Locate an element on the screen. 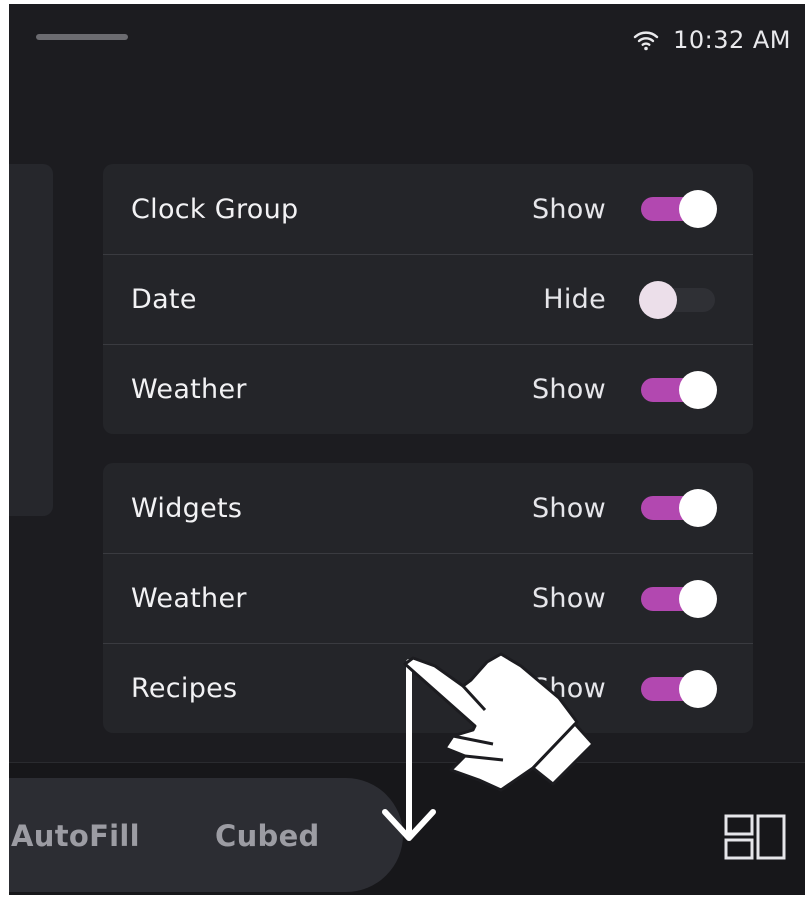 The height and width of the screenshot is (905, 805). status-time: 10:32 AM is located at coordinates (732, 40).